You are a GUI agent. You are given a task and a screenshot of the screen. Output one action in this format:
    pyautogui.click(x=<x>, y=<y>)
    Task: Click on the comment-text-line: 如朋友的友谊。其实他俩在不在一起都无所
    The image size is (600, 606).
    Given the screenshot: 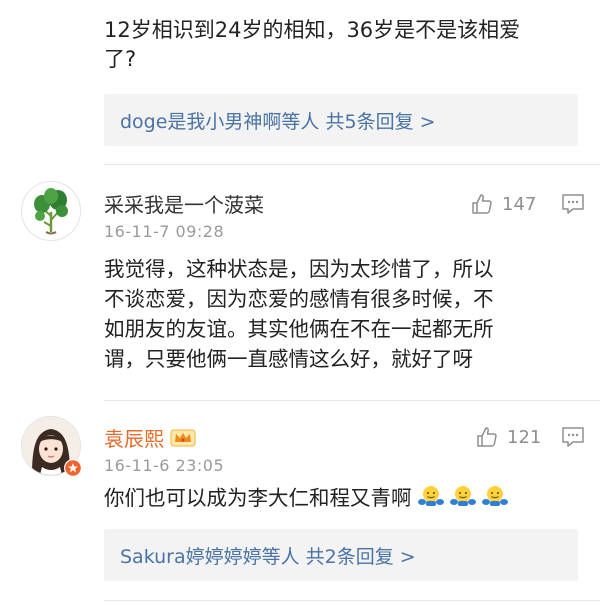 What is the action you would take?
    pyautogui.click(x=299, y=329)
    